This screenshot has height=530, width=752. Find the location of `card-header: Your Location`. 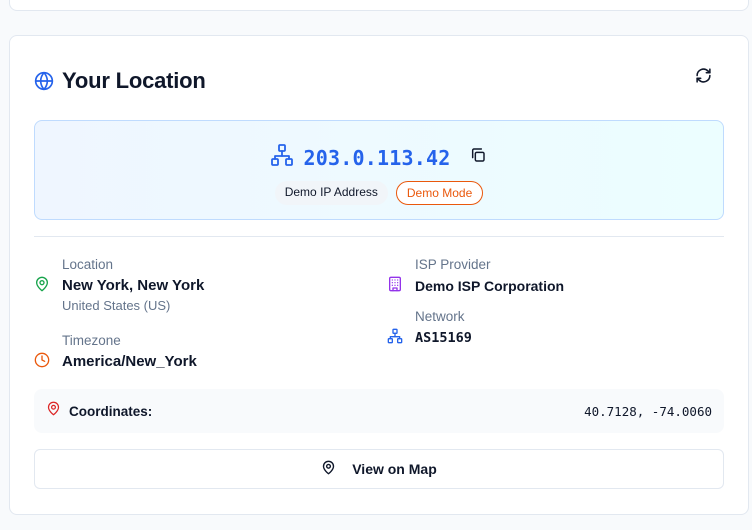

card-header: Your Location is located at coordinates (120, 81).